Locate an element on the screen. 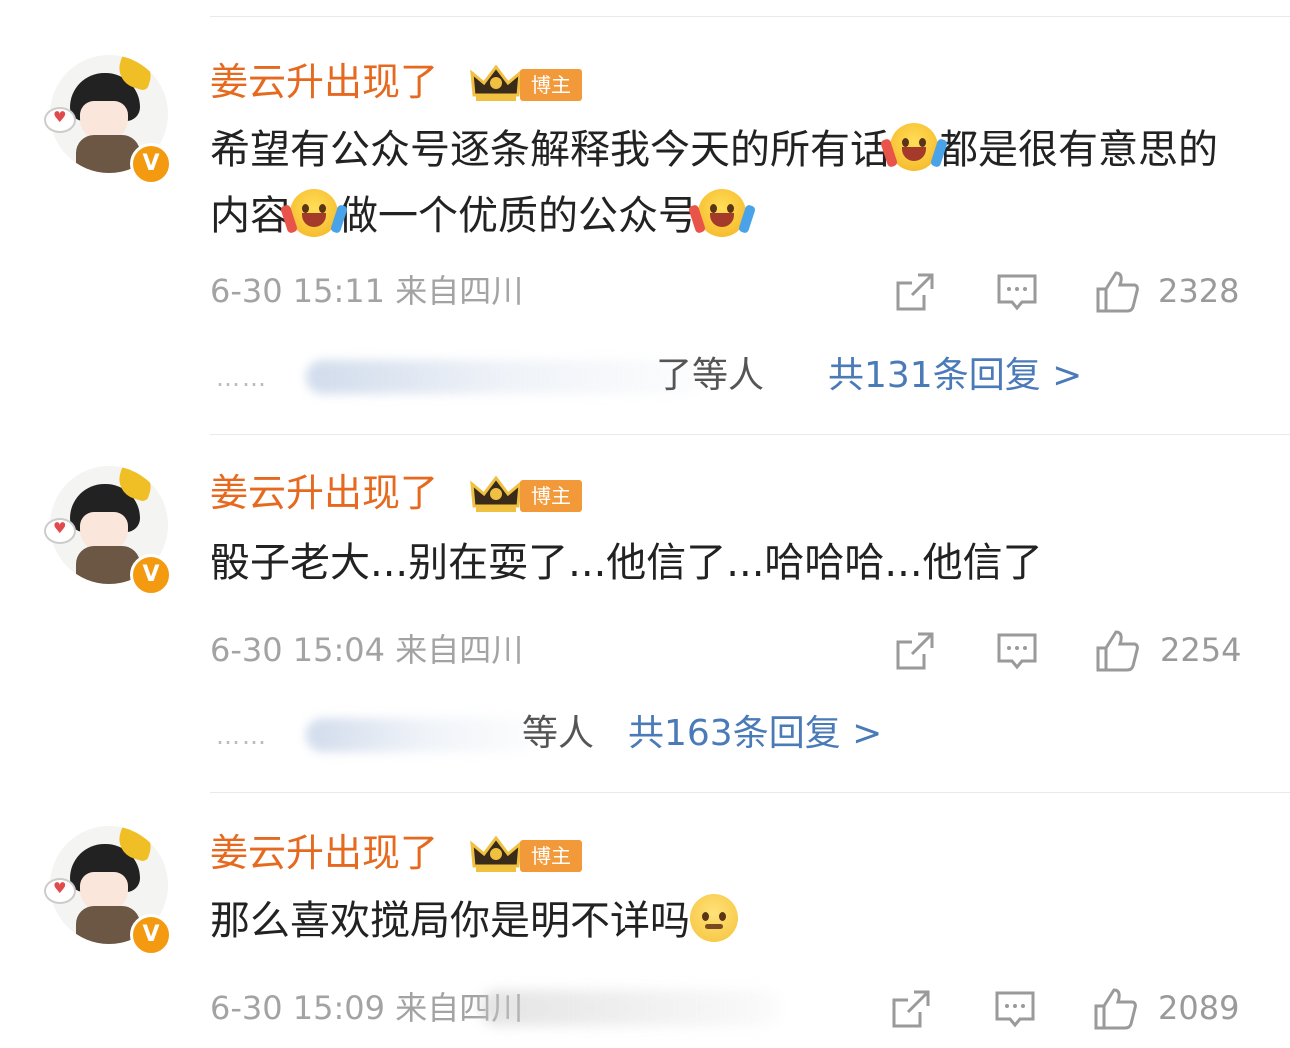 Image resolution: width=1290 pixels, height=1048 pixels. comment-content: 希望有公众号逐条解释我今天的所有话 都是很有意思的内容 做一个优质的公众号 is located at coordinates (715, 183).